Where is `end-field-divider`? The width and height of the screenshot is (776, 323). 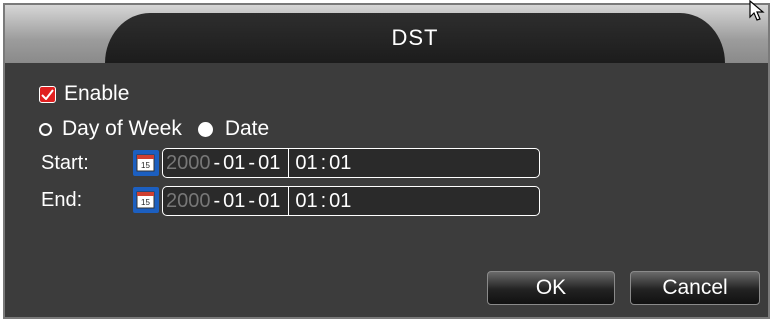 end-field-divider is located at coordinates (289, 201).